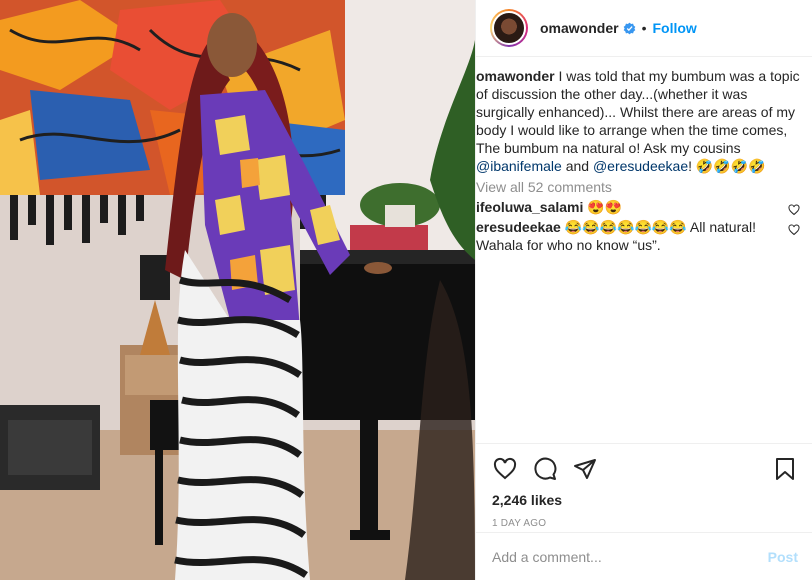  What do you see at coordinates (505, 469) in the screenshot?
I see `heart-icon` at bounding box center [505, 469].